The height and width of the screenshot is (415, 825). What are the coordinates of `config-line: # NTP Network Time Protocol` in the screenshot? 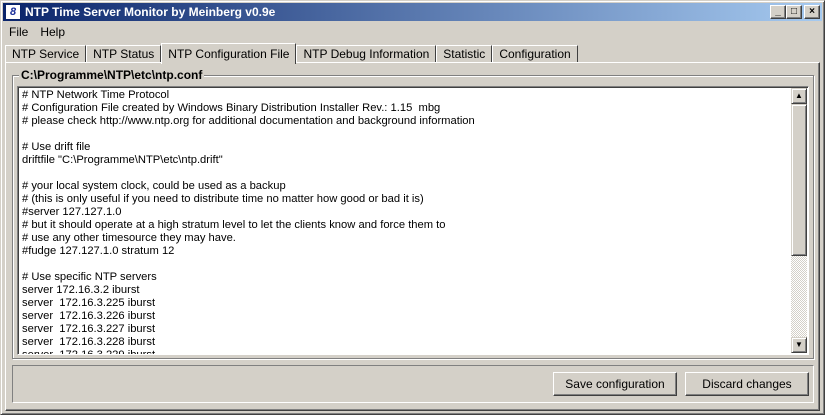 It's located at (96, 95).